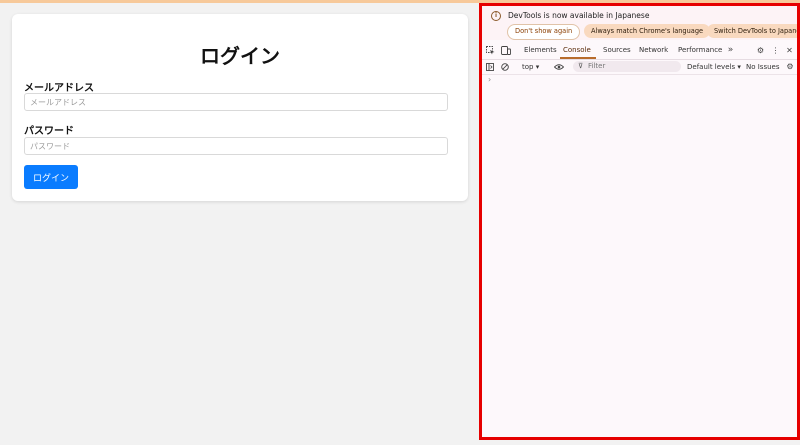 Image resolution: width=800 pixels, height=445 pixels. I want to click on issues-counter: No Issues, so click(763, 67).